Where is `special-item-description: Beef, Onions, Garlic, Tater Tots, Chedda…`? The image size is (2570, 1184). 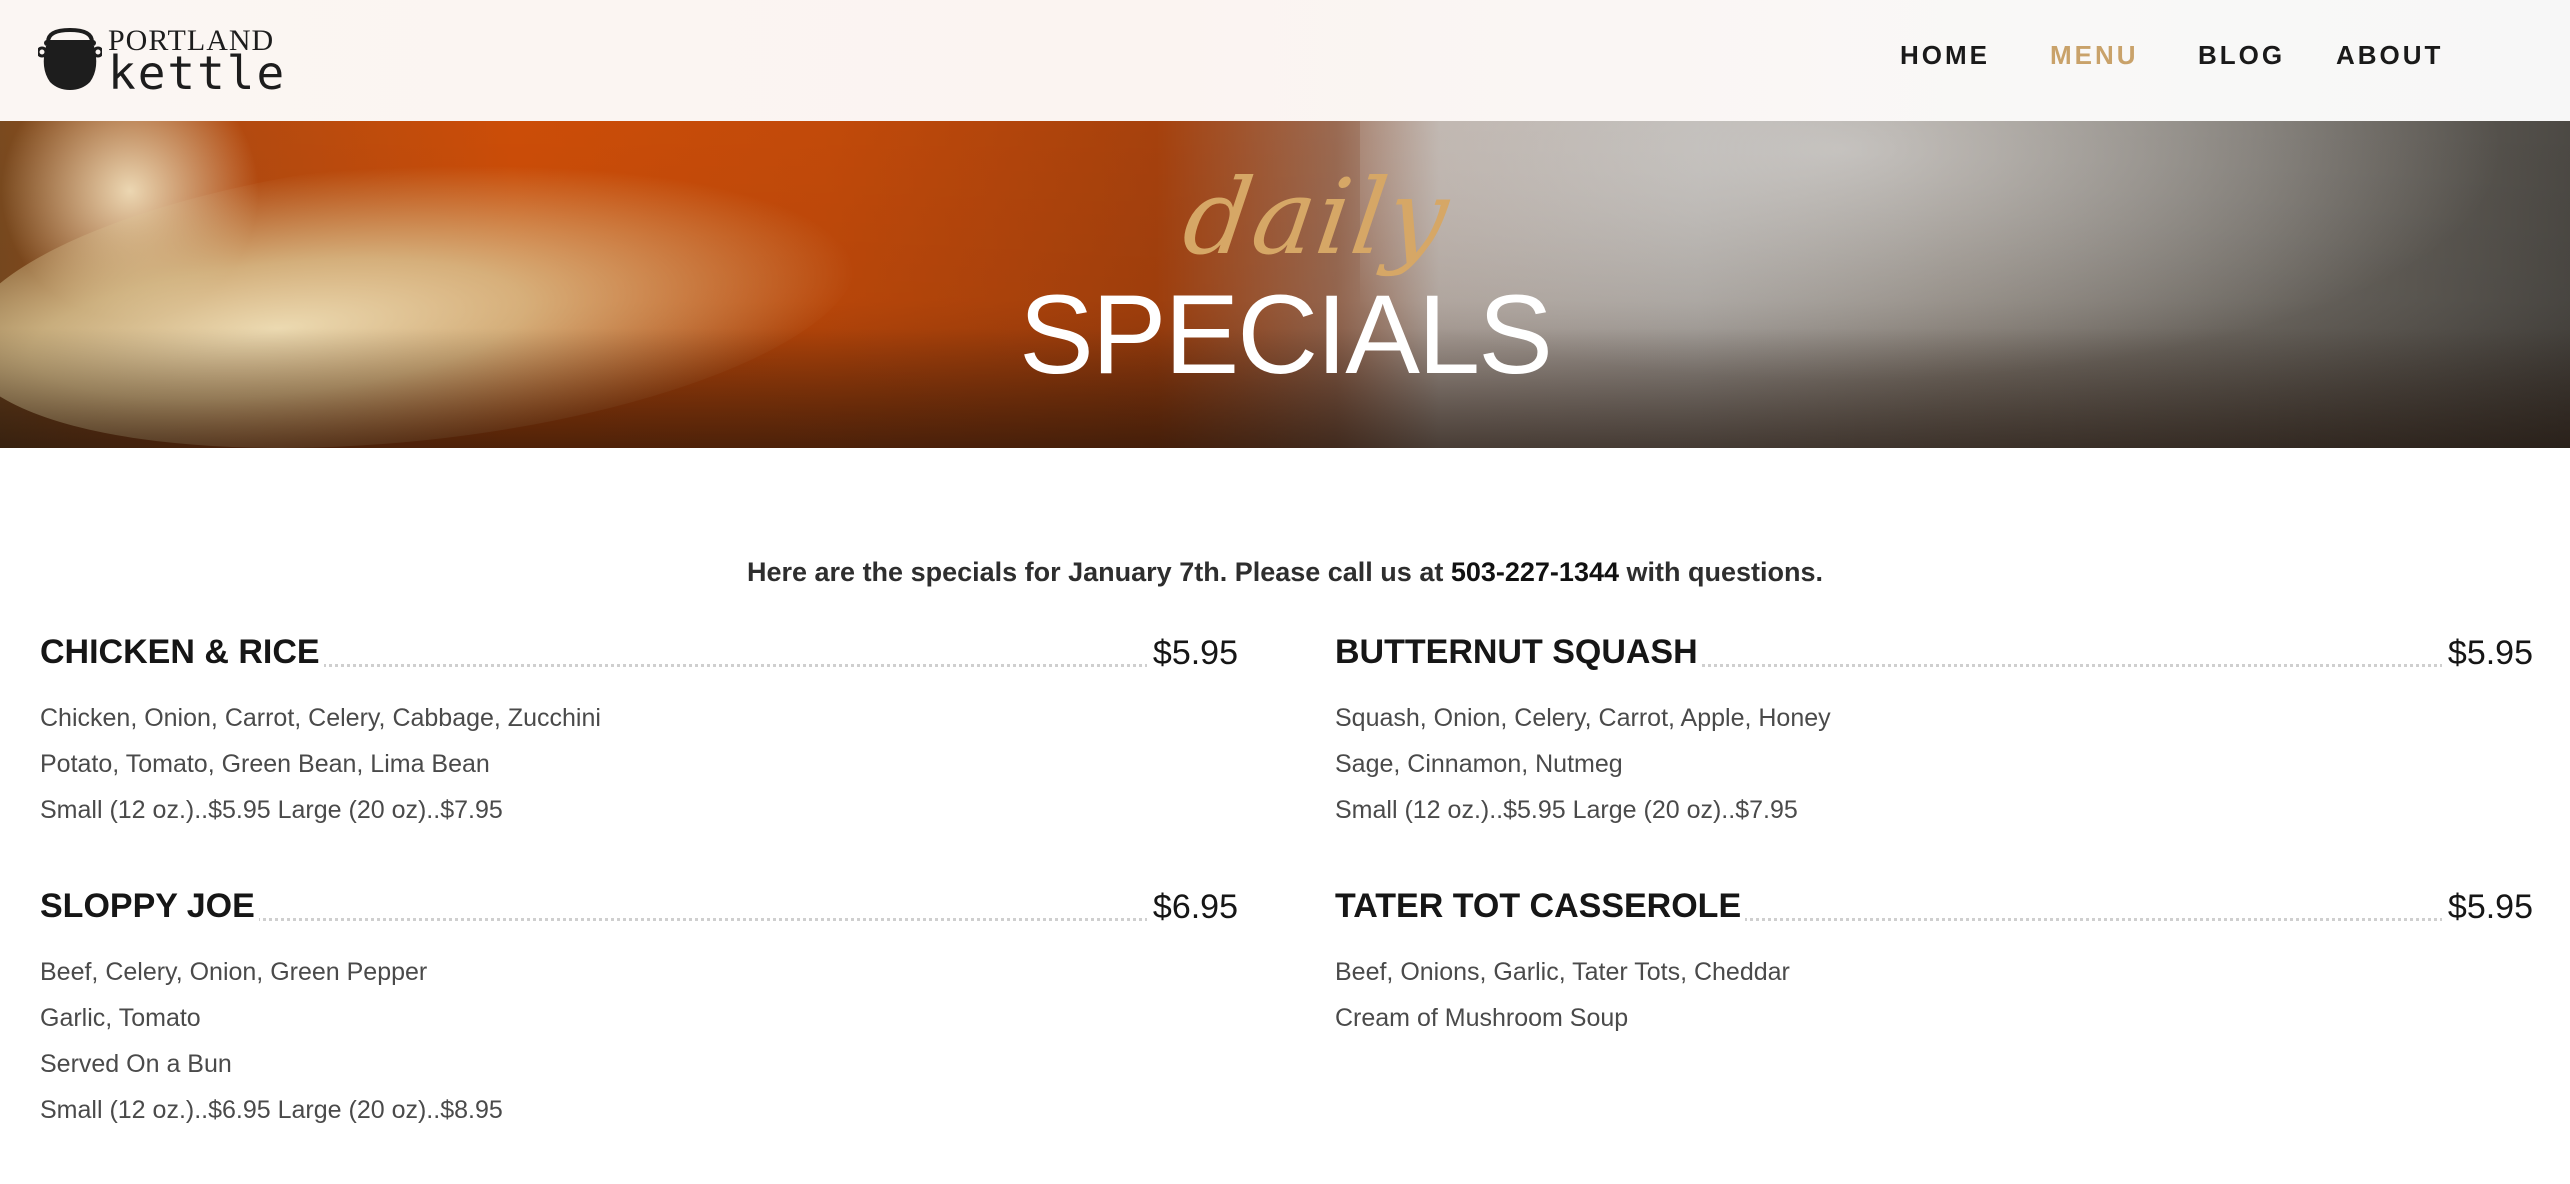
special-item-description: Beef, Onions, Garlic, Tater Tots, Chedda… is located at coordinates (1934, 995).